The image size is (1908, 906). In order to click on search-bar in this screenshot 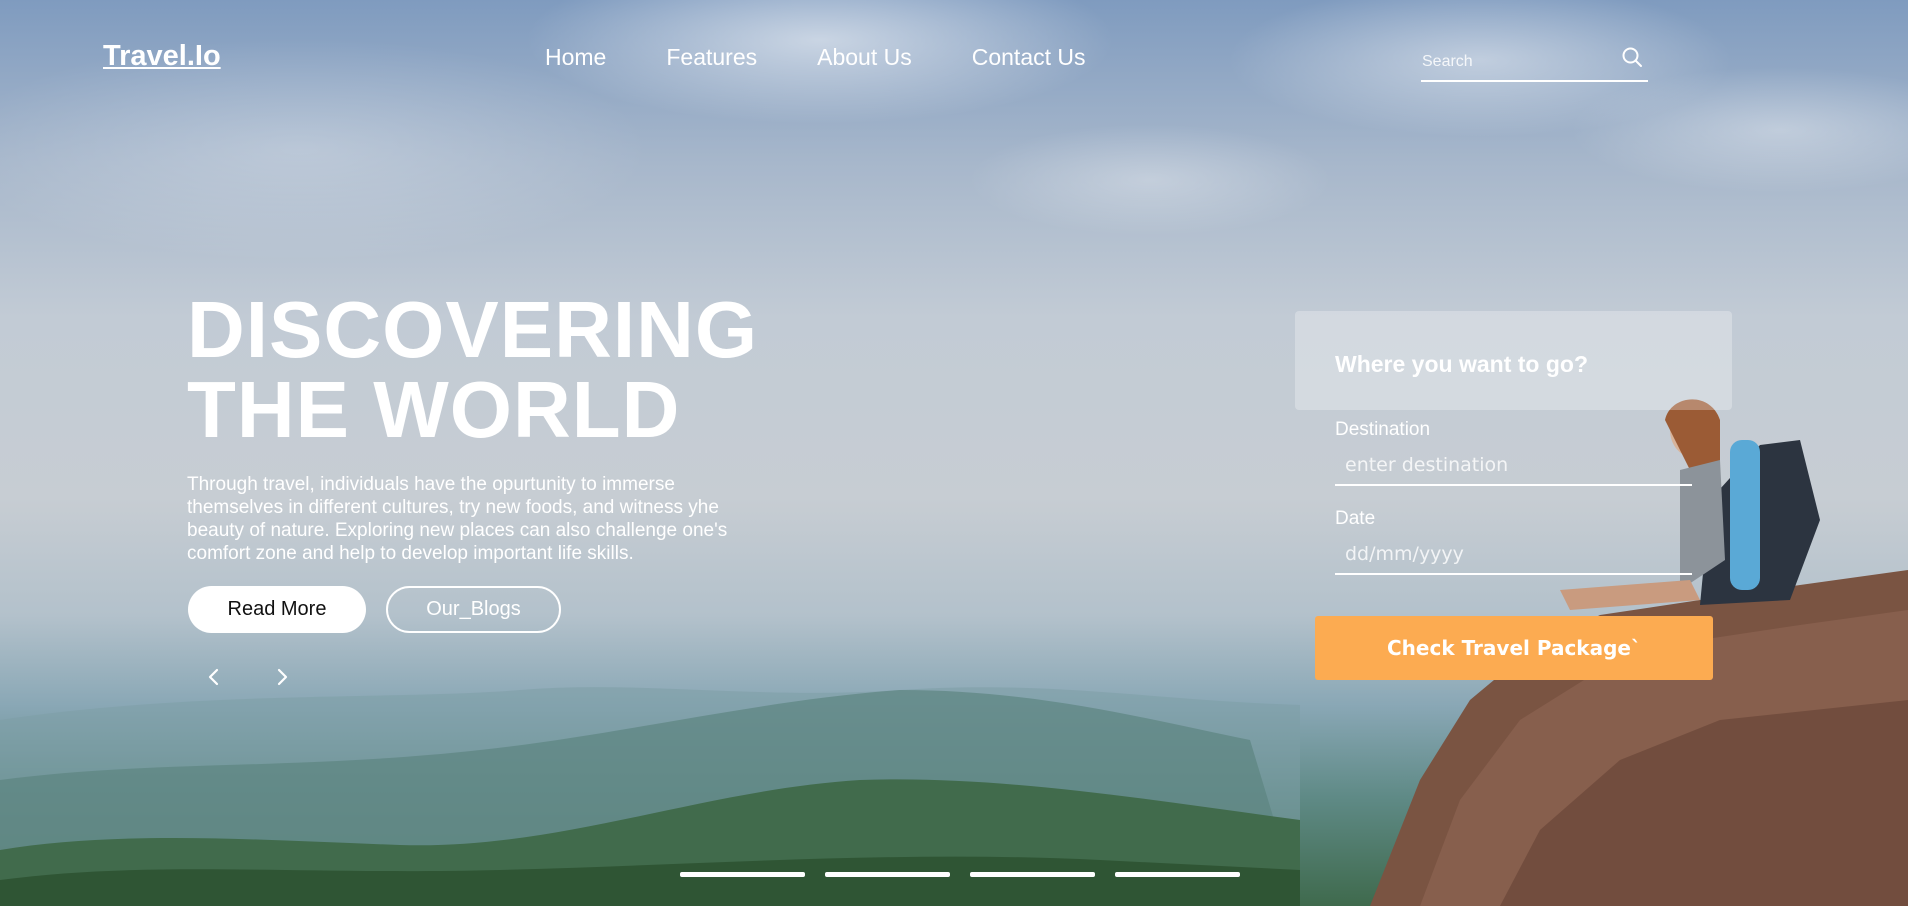, I will do `click(1534, 63)`.